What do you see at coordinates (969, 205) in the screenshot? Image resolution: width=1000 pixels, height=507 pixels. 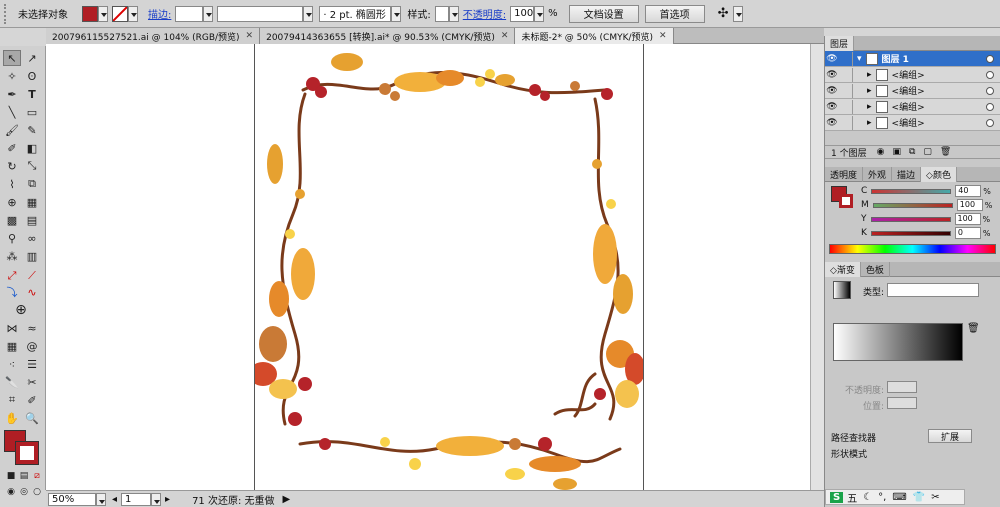 I see `magenta-value: 100` at bounding box center [969, 205].